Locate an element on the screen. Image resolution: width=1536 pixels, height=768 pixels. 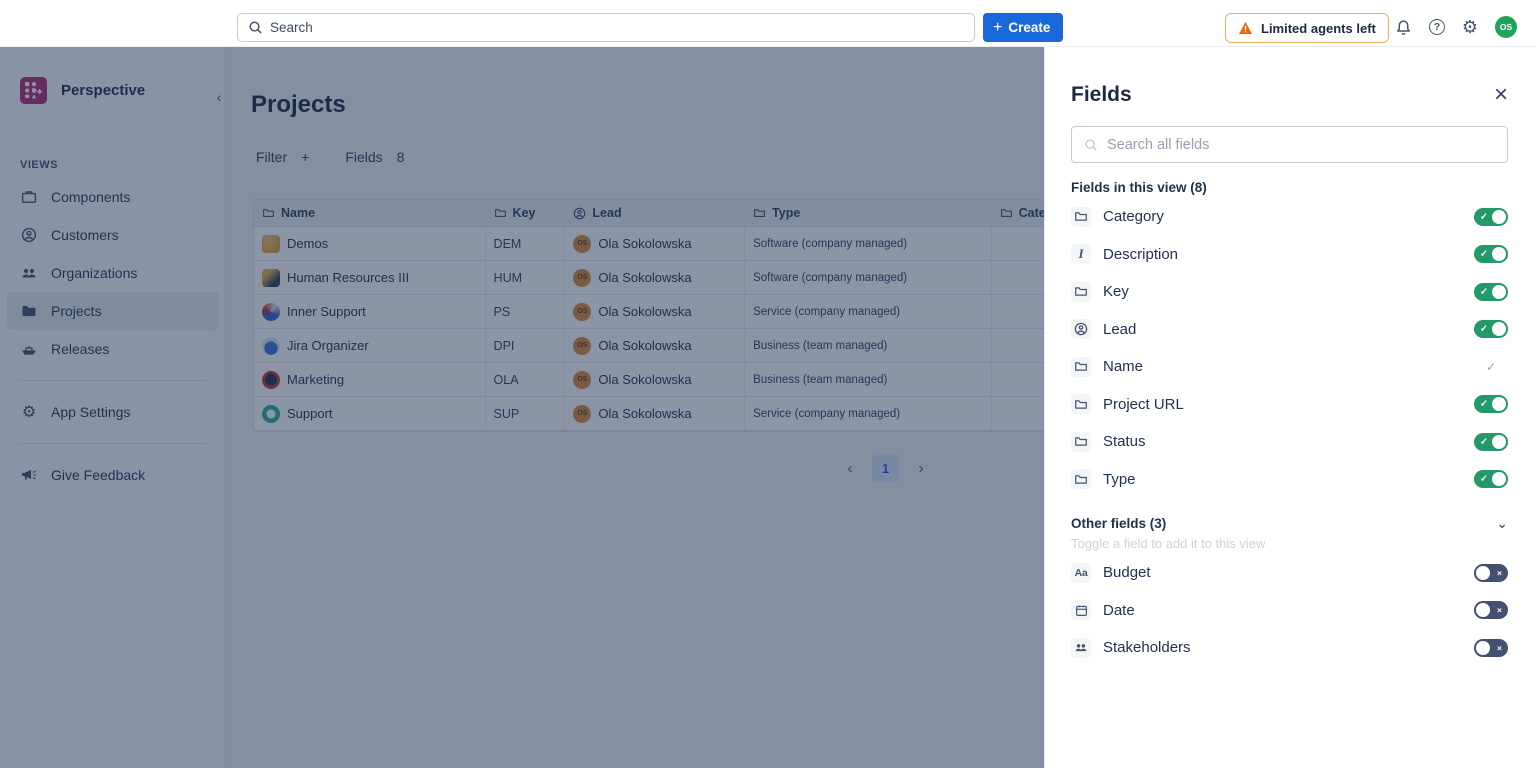
sidebar-item-releases: Releases is located at coordinates (113, 349).